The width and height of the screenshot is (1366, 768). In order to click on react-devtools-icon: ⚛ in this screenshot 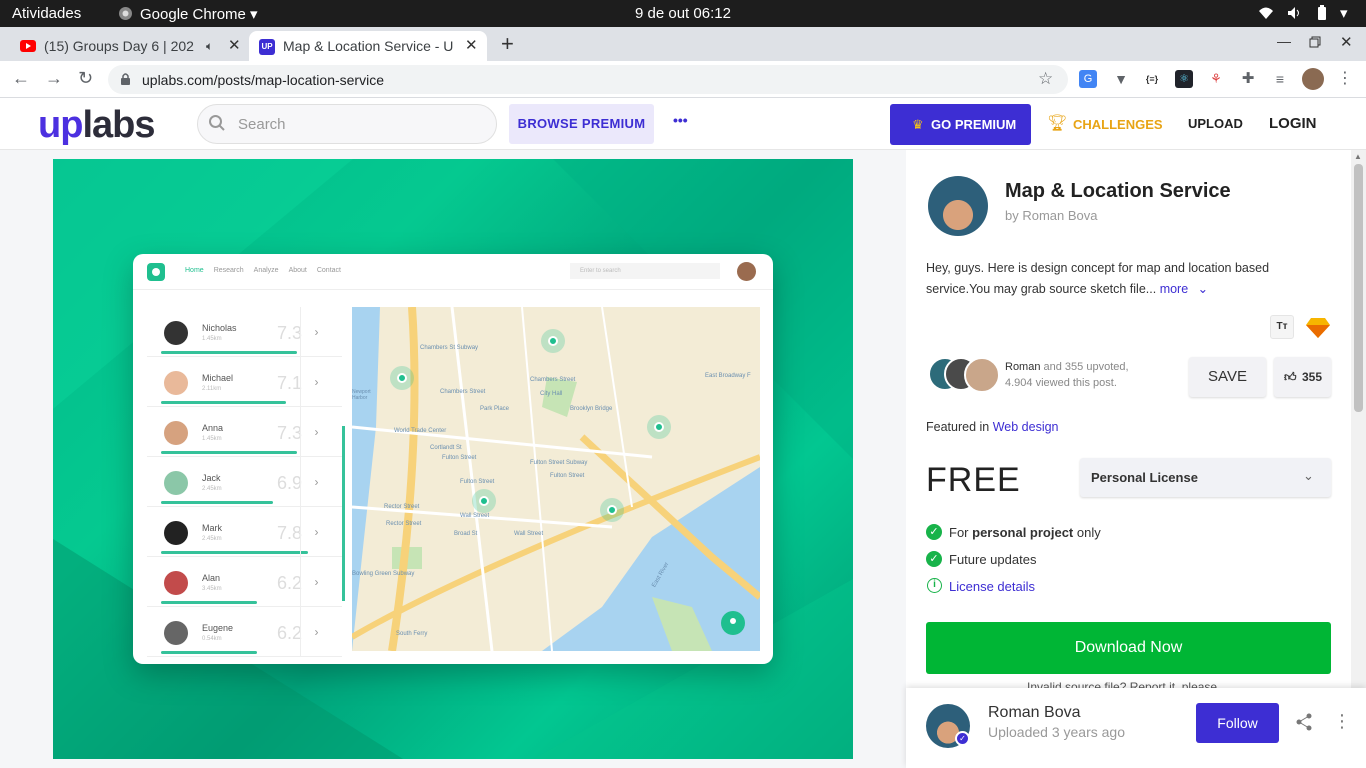, I will do `click(1184, 79)`.